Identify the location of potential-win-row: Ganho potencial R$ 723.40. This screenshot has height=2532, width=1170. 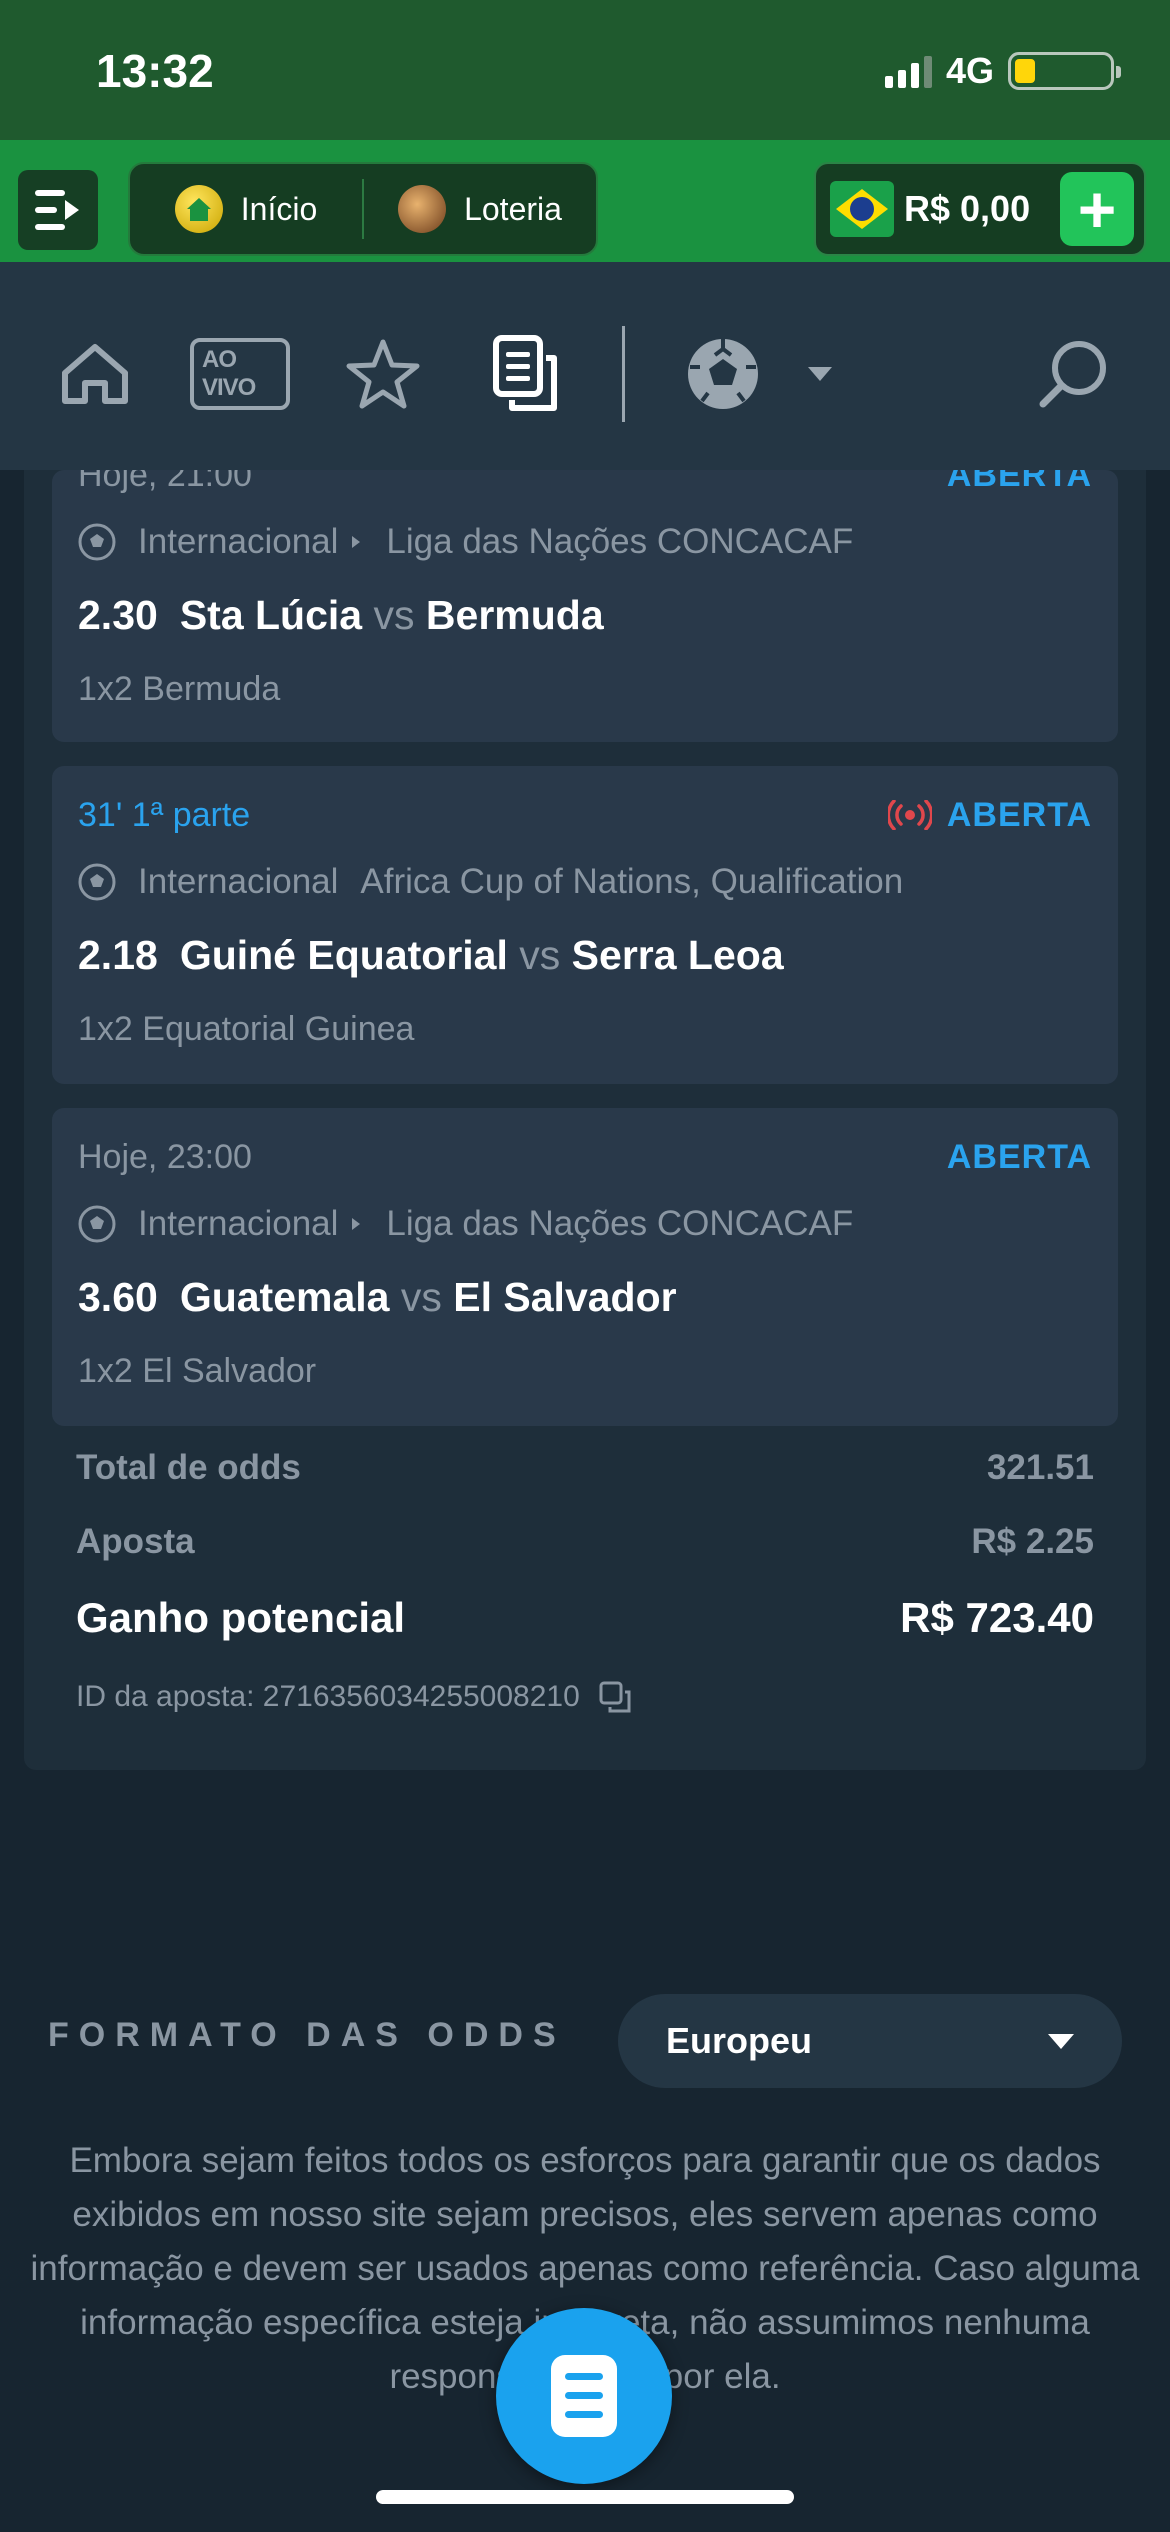
(585, 1618).